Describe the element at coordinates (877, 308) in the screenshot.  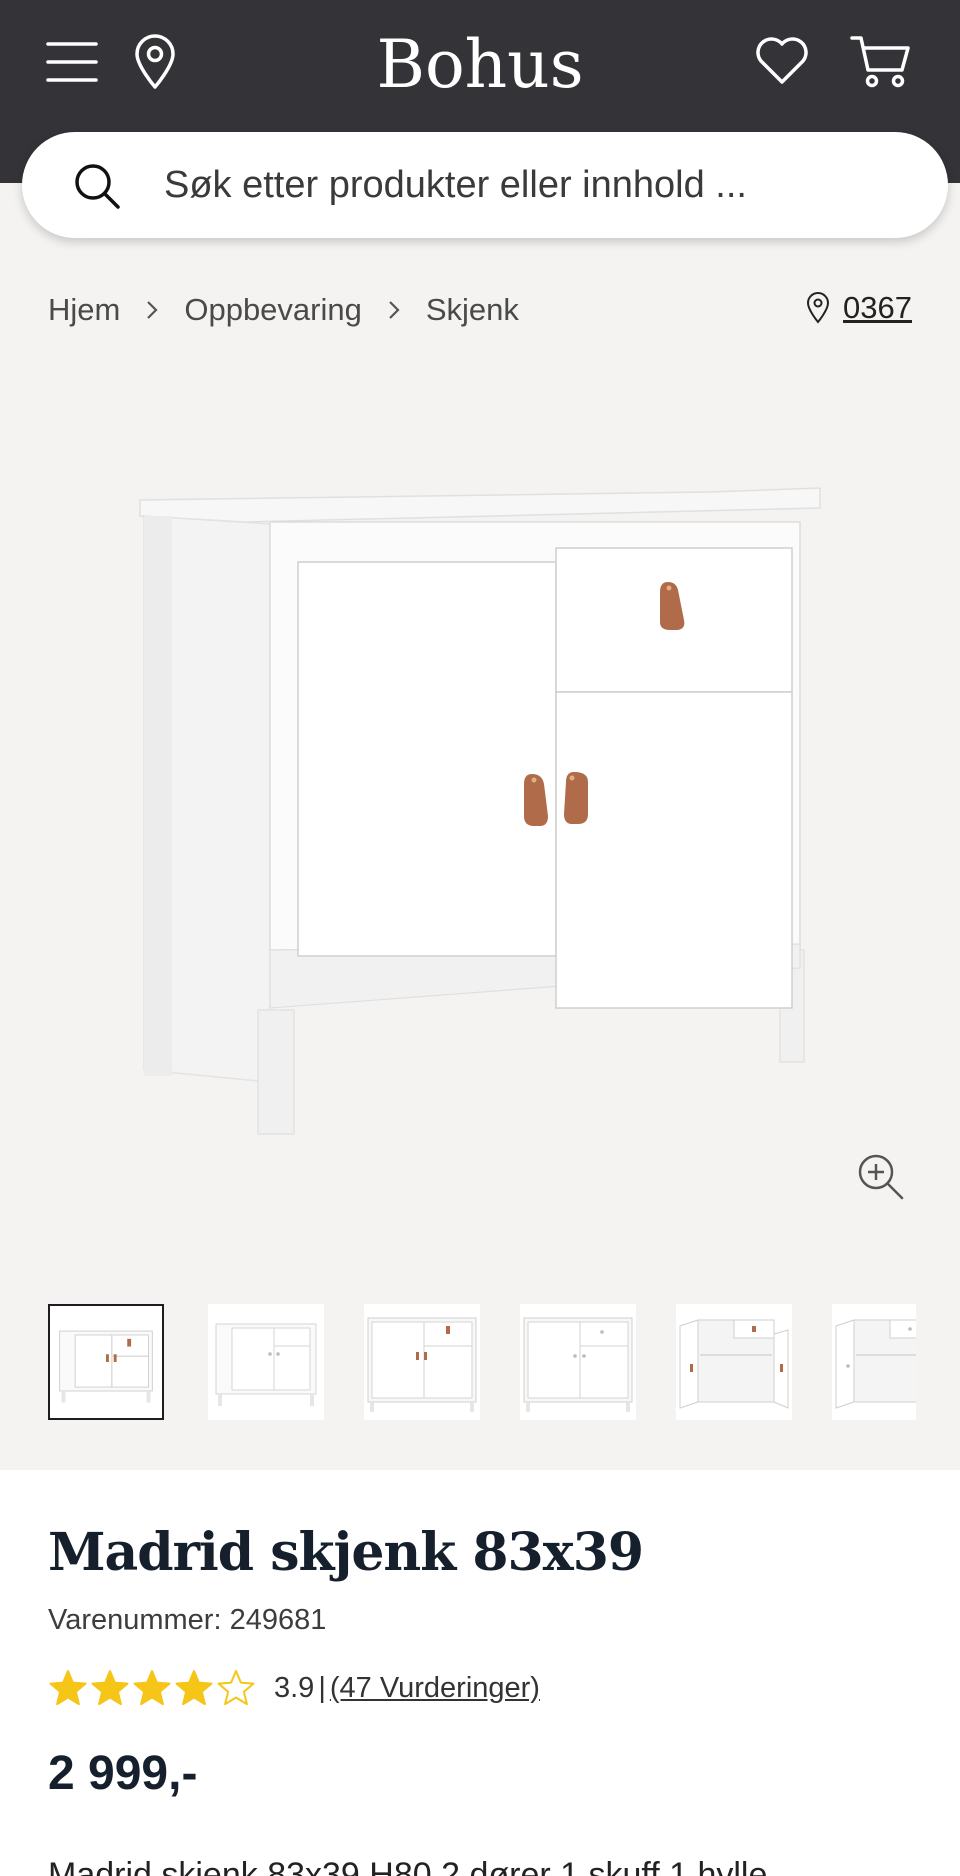
I see `store-number-link: 0367` at that location.